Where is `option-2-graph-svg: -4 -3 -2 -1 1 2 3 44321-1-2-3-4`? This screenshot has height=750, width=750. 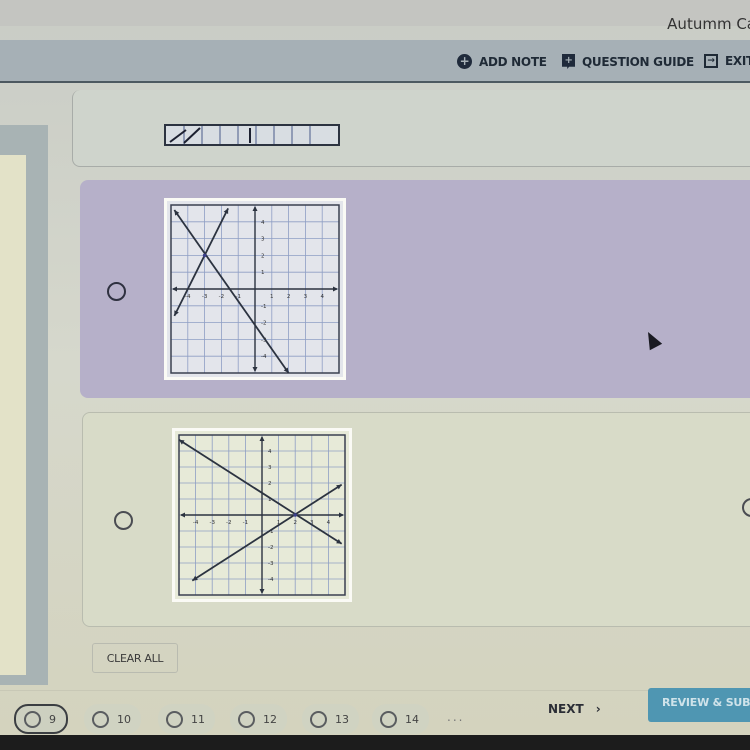
option-2-graph-svg: -4 -3 -2 -1 1 2 3 44321-1-2-3-4 is located at coordinates (262, 515).